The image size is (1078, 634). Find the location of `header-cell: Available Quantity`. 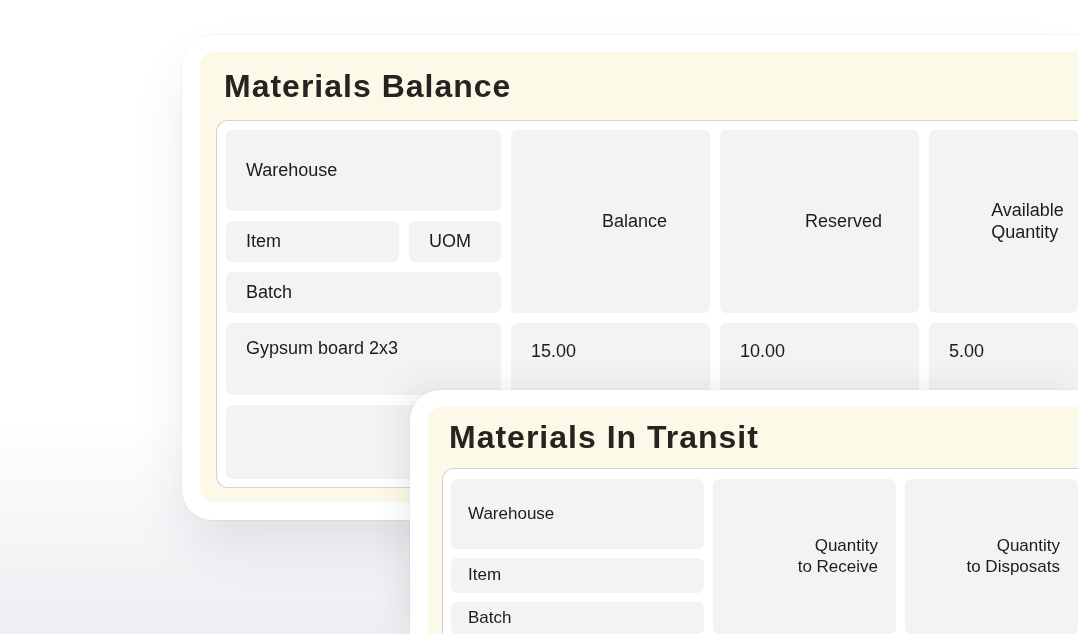

header-cell: Available Quantity is located at coordinates (1003, 221).